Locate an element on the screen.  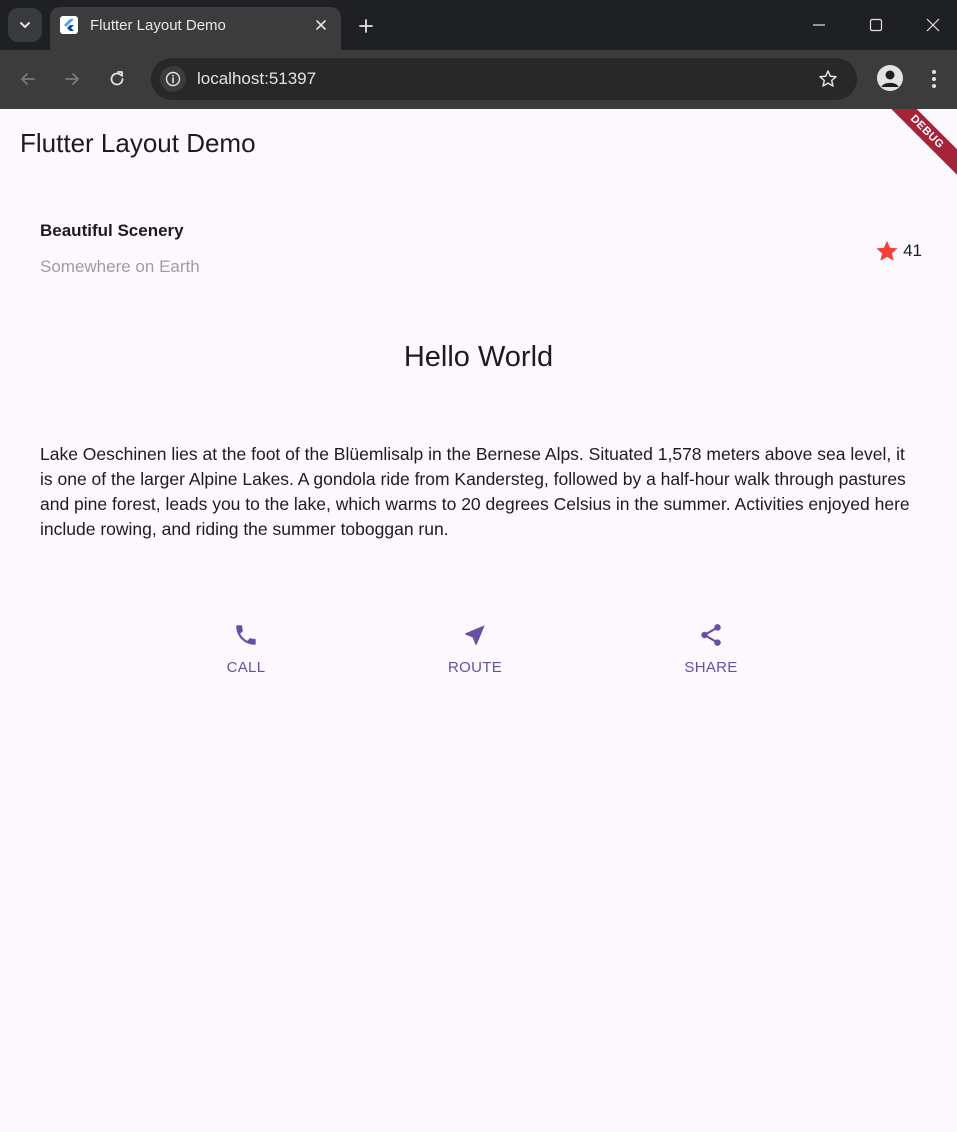
address-bar: localhost:51397 is located at coordinates (504, 79).